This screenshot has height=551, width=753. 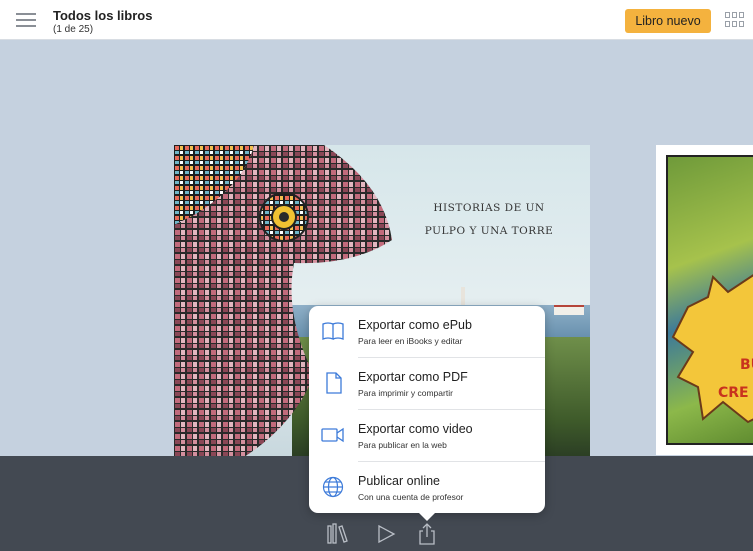 What do you see at coordinates (411, 497) in the screenshot?
I see `publish-online-description: Con una cuenta de profesor` at bounding box center [411, 497].